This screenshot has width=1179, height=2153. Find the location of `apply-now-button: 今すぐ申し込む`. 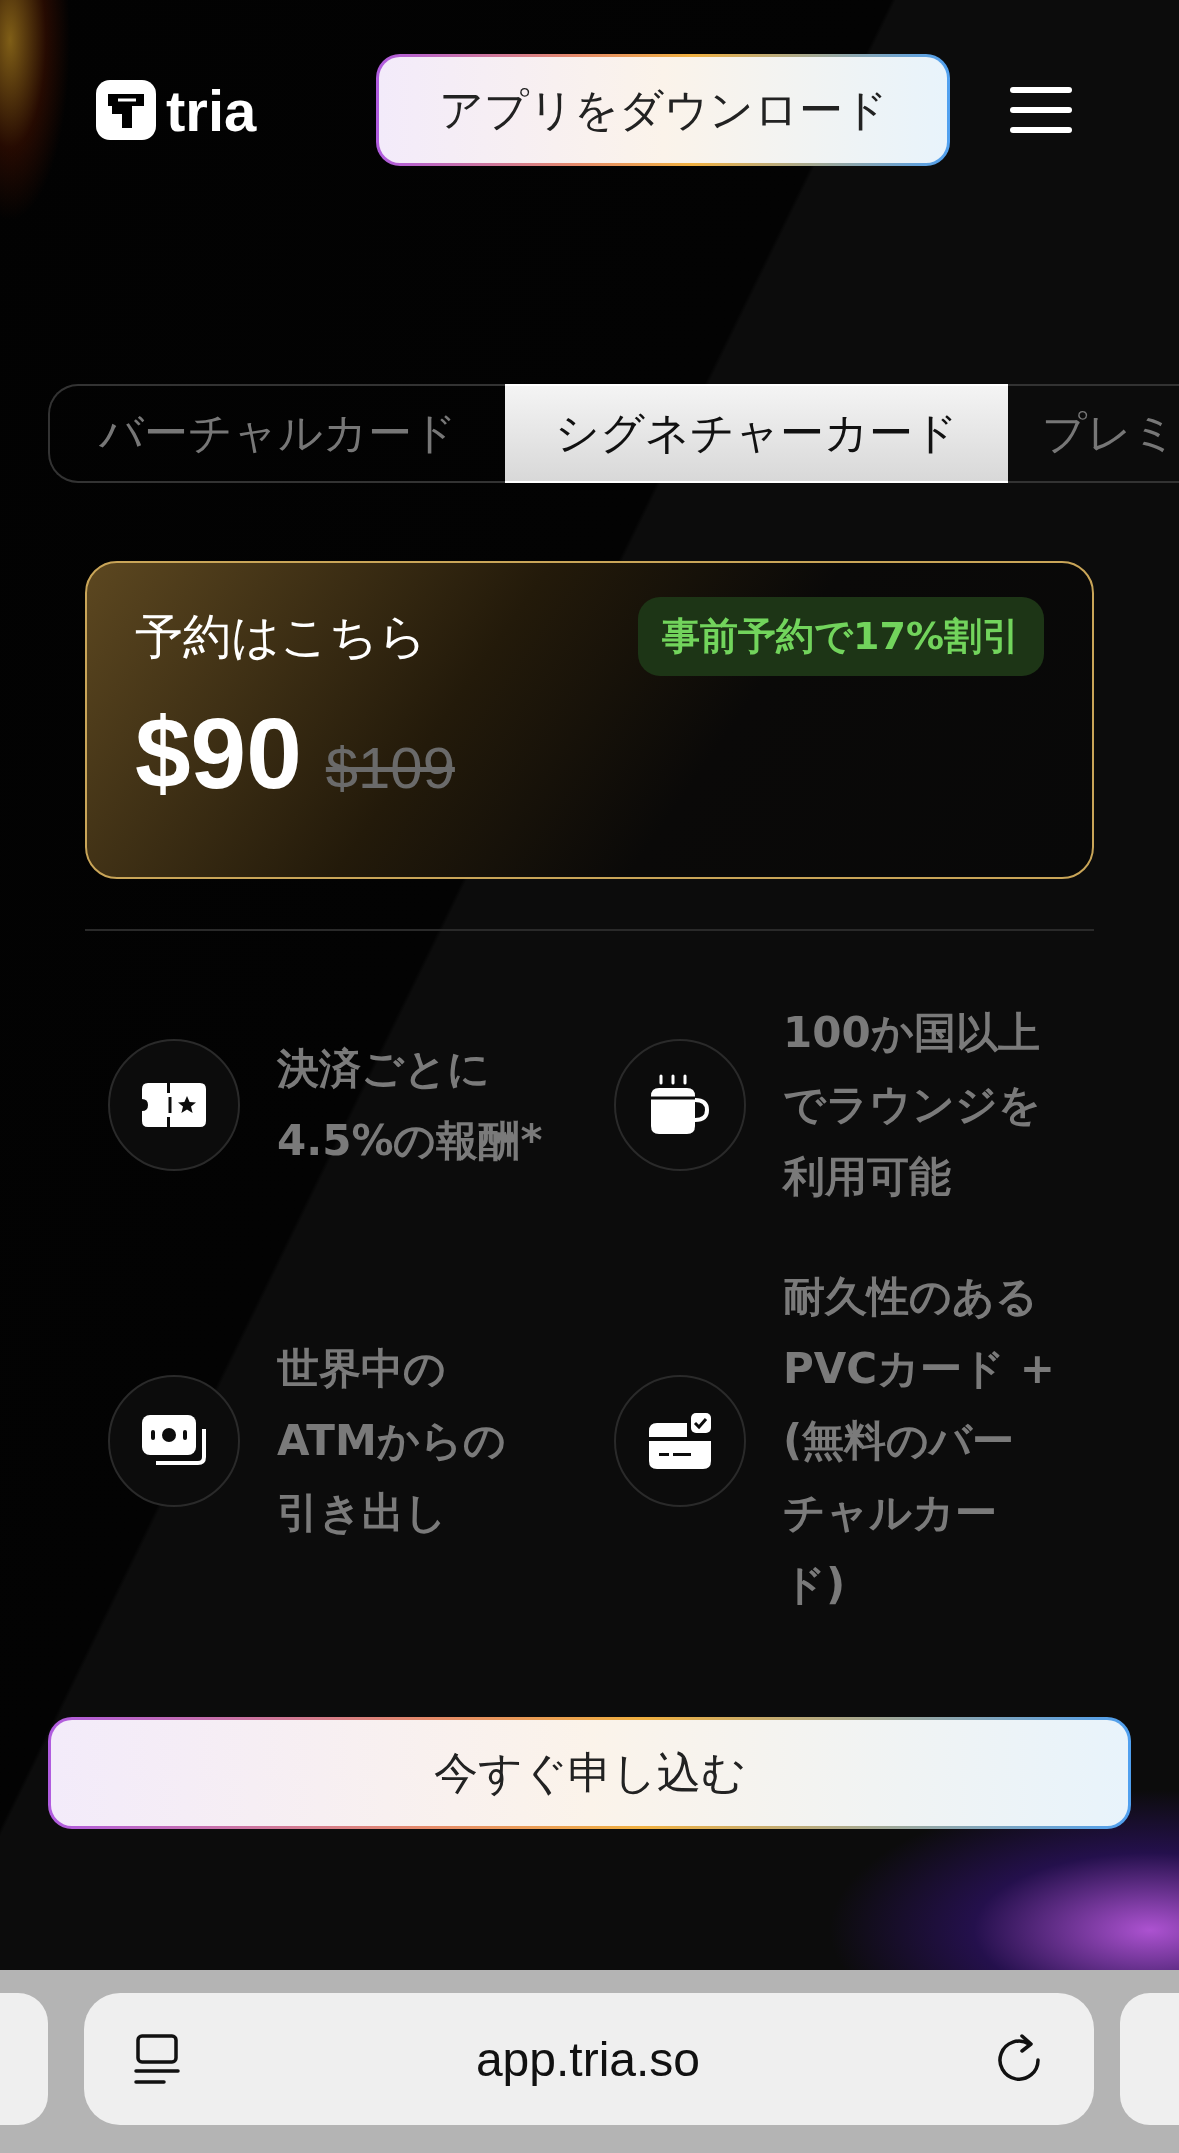

apply-now-button: 今すぐ申し込む is located at coordinates (589, 1773).